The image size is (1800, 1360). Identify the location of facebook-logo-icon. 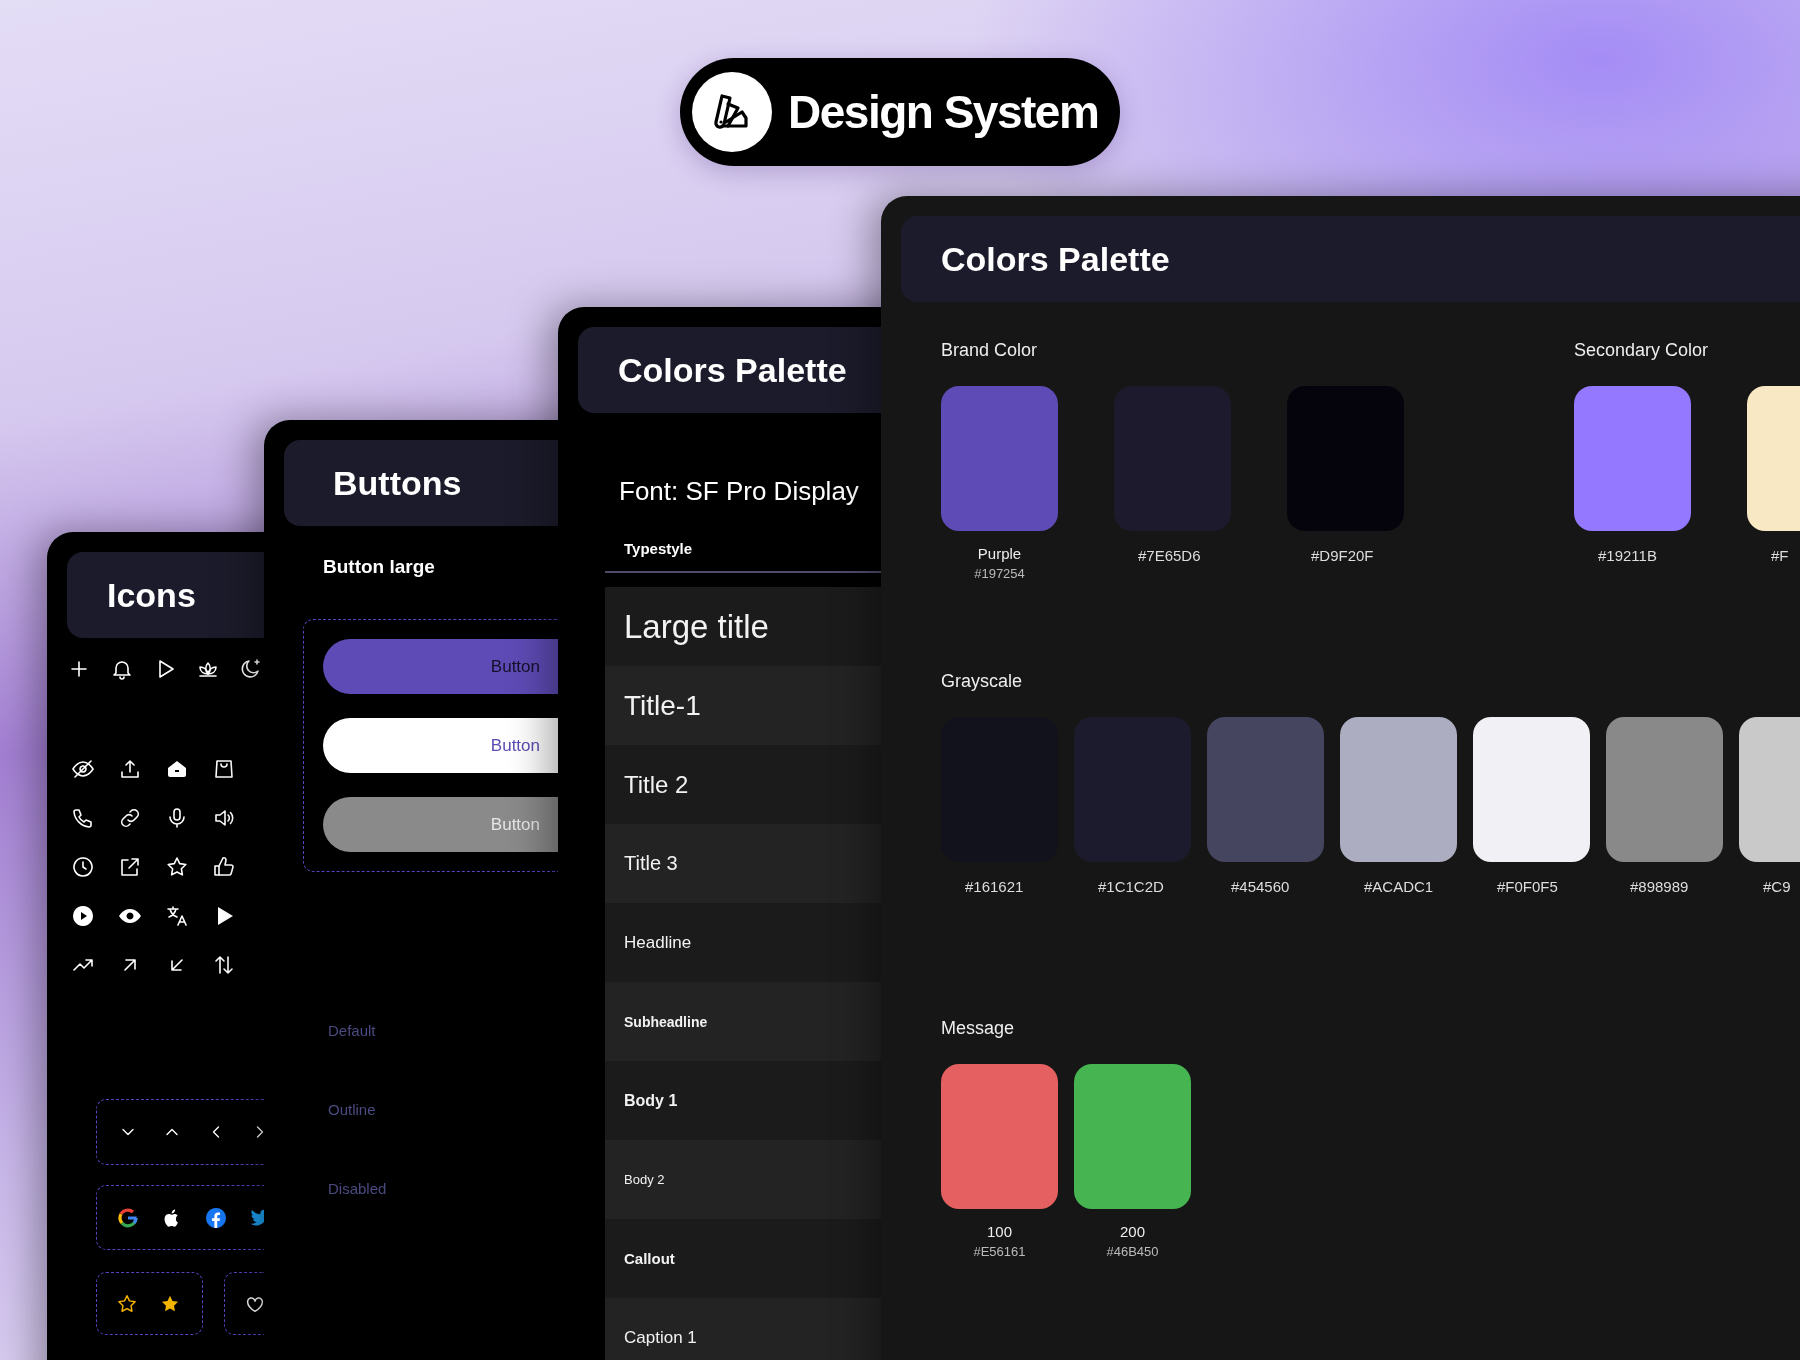
(216, 1217).